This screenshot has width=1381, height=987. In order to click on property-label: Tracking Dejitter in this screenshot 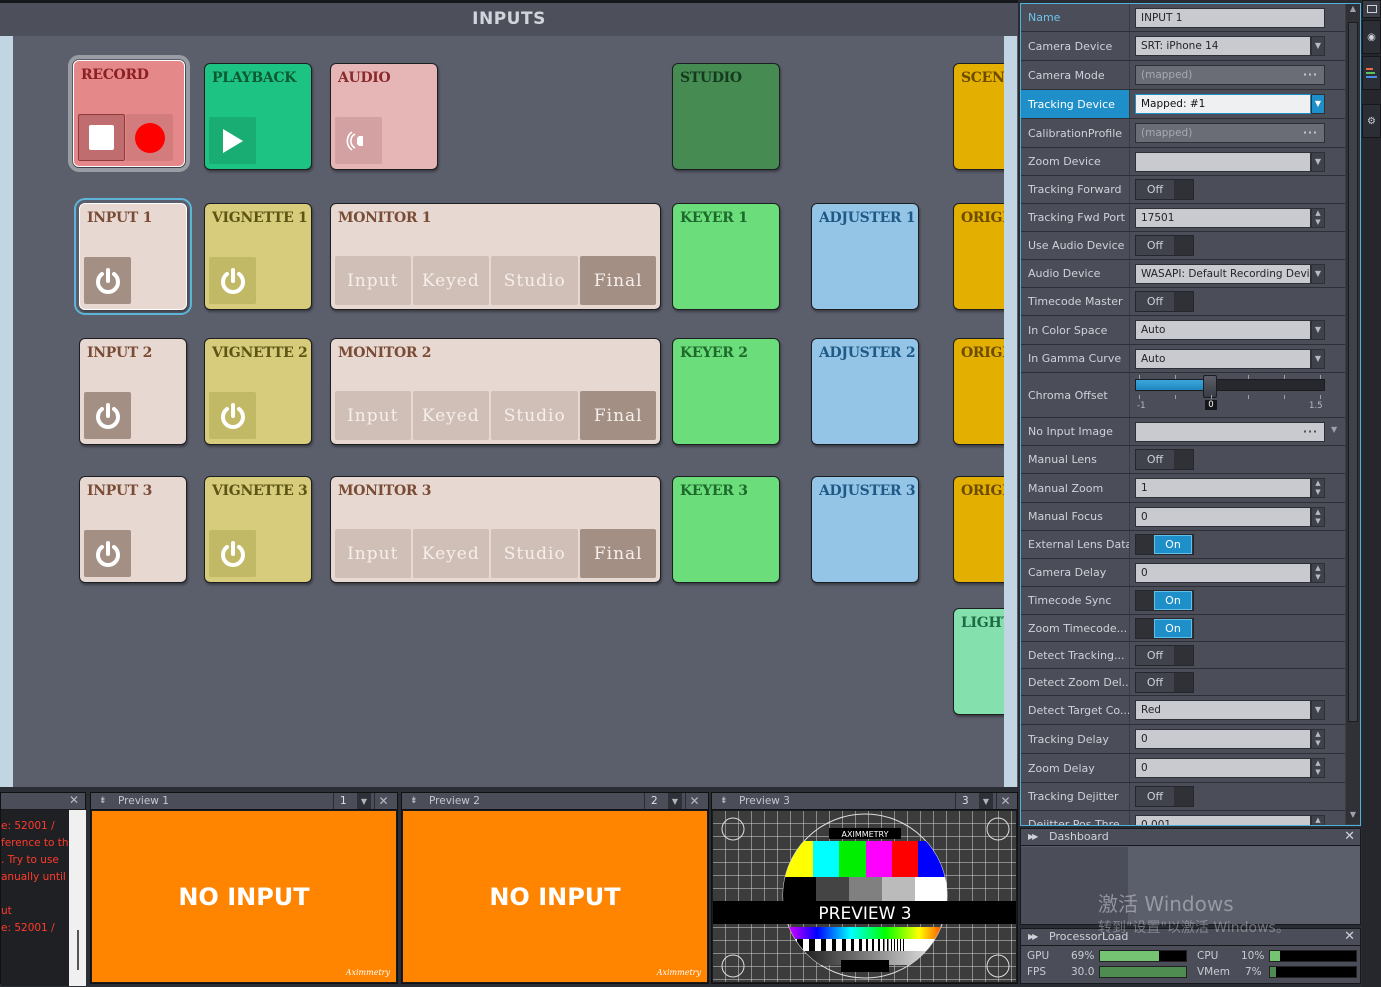, I will do `click(1075, 796)`.